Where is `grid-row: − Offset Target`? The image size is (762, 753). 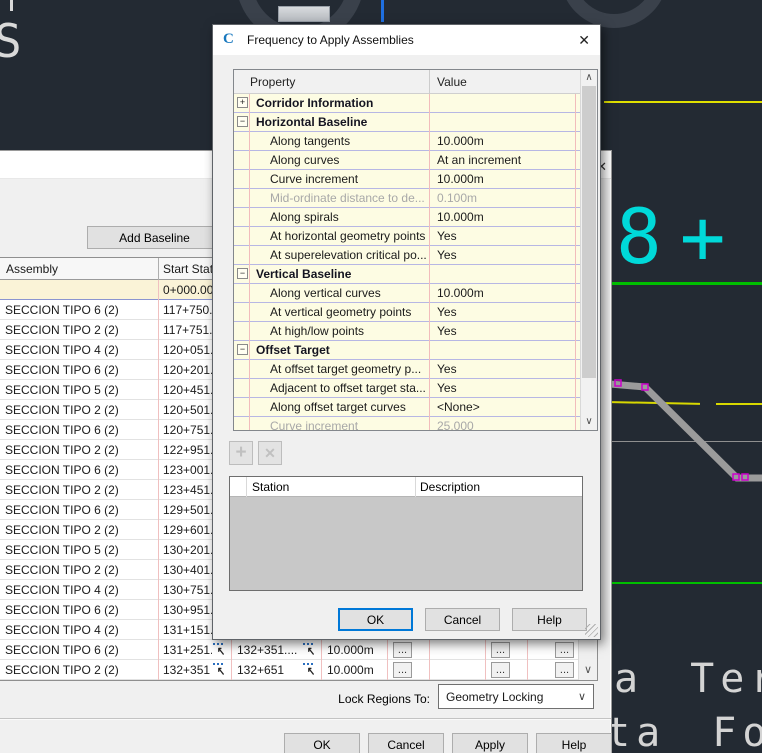
grid-row: − Offset Target is located at coordinates (407, 350).